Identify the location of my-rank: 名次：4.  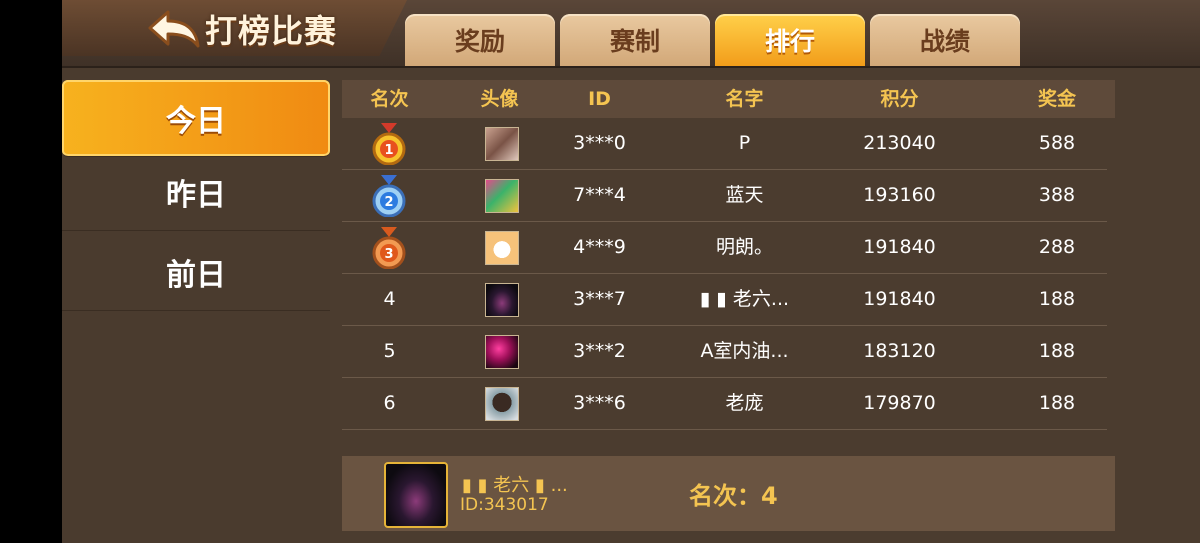
(733, 496).